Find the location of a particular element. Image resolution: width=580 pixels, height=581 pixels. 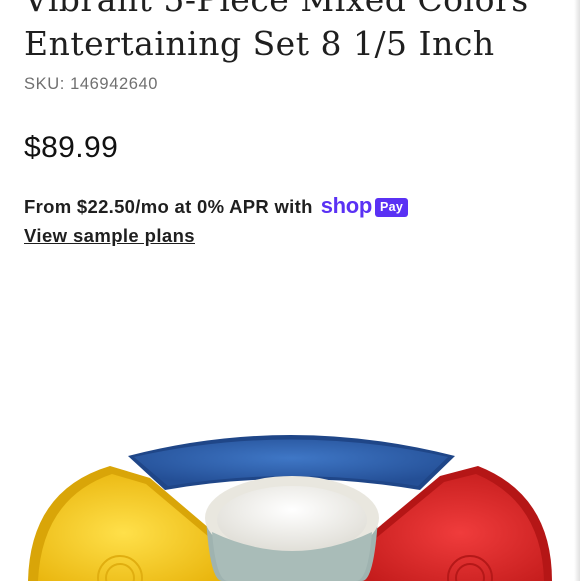

installments-amount: $22.50 is located at coordinates (106, 206).